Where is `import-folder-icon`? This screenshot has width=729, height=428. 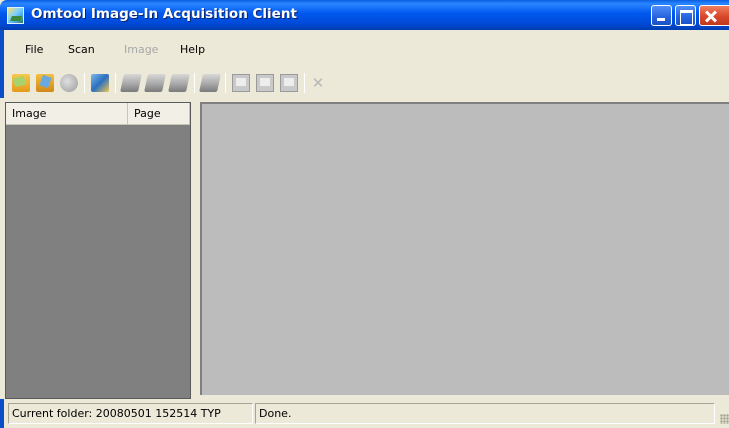 import-folder-icon is located at coordinates (45, 83).